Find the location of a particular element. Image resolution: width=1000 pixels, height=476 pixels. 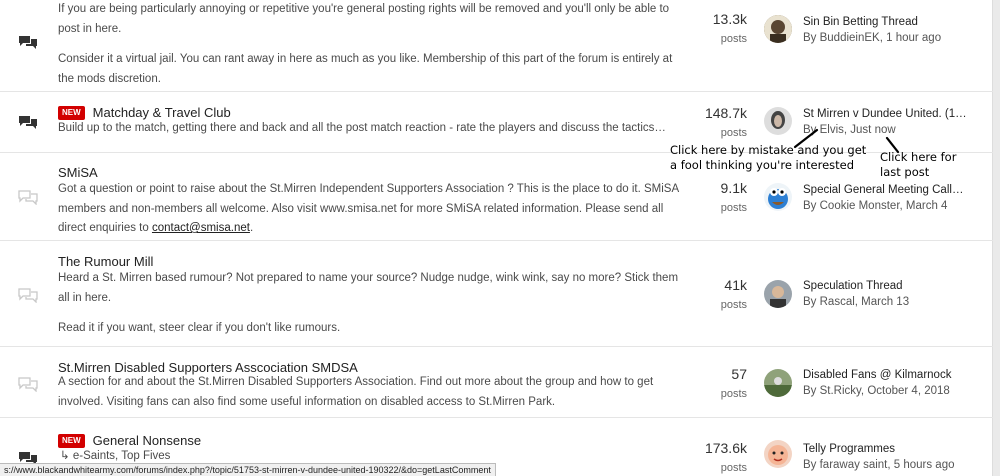

last-post-author: By Rascal, March 13 is located at coordinates (856, 302).